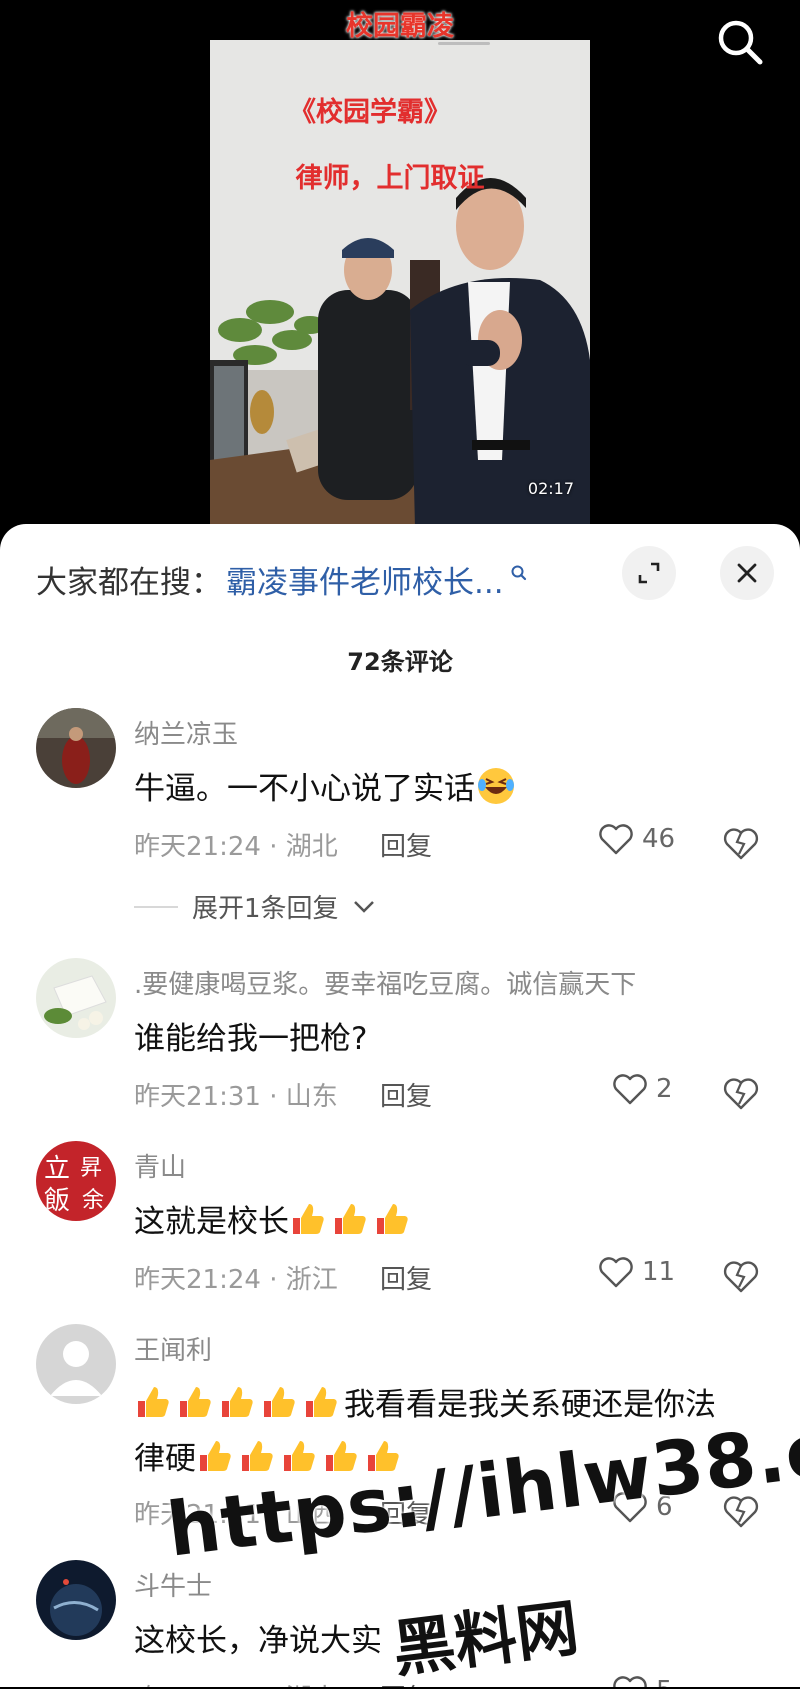 This screenshot has width=800, height=1689. I want to click on video-caption-2: 律师，上门取证, so click(390, 178).